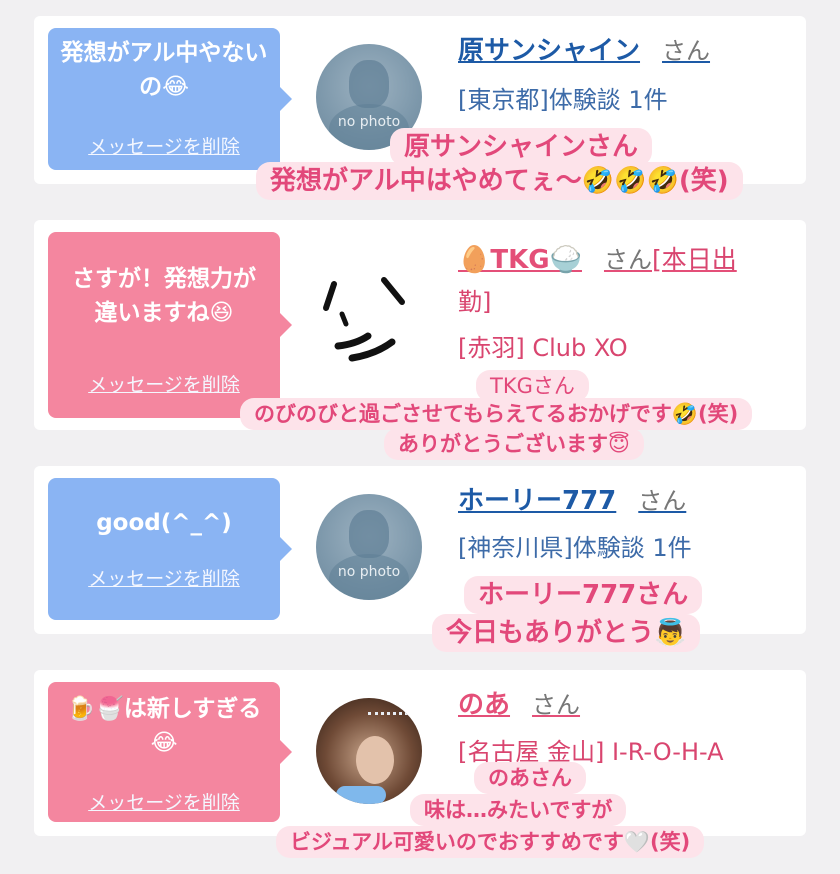 The image size is (840, 874). I want to click on user-name-link: ホーリー777 さん, so click(572, 498).